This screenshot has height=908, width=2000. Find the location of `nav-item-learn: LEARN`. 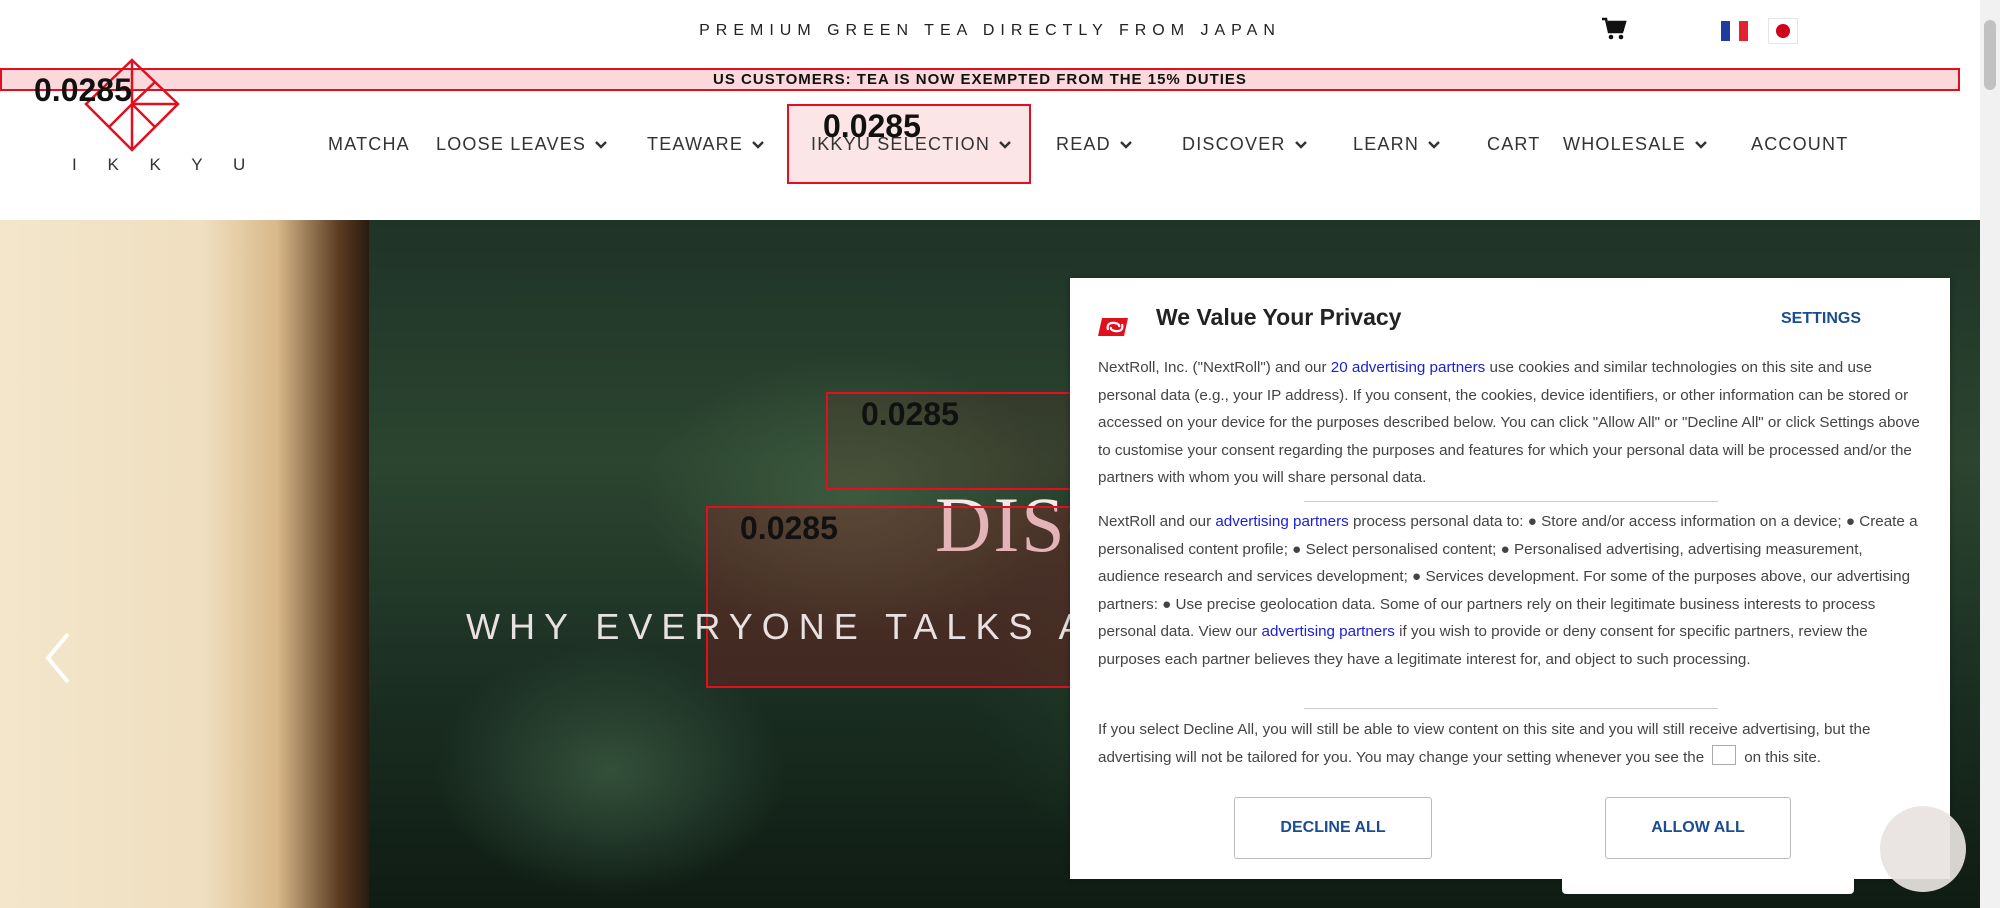

nav-item-learn: LEARN is located at coordinates (1397, 144).